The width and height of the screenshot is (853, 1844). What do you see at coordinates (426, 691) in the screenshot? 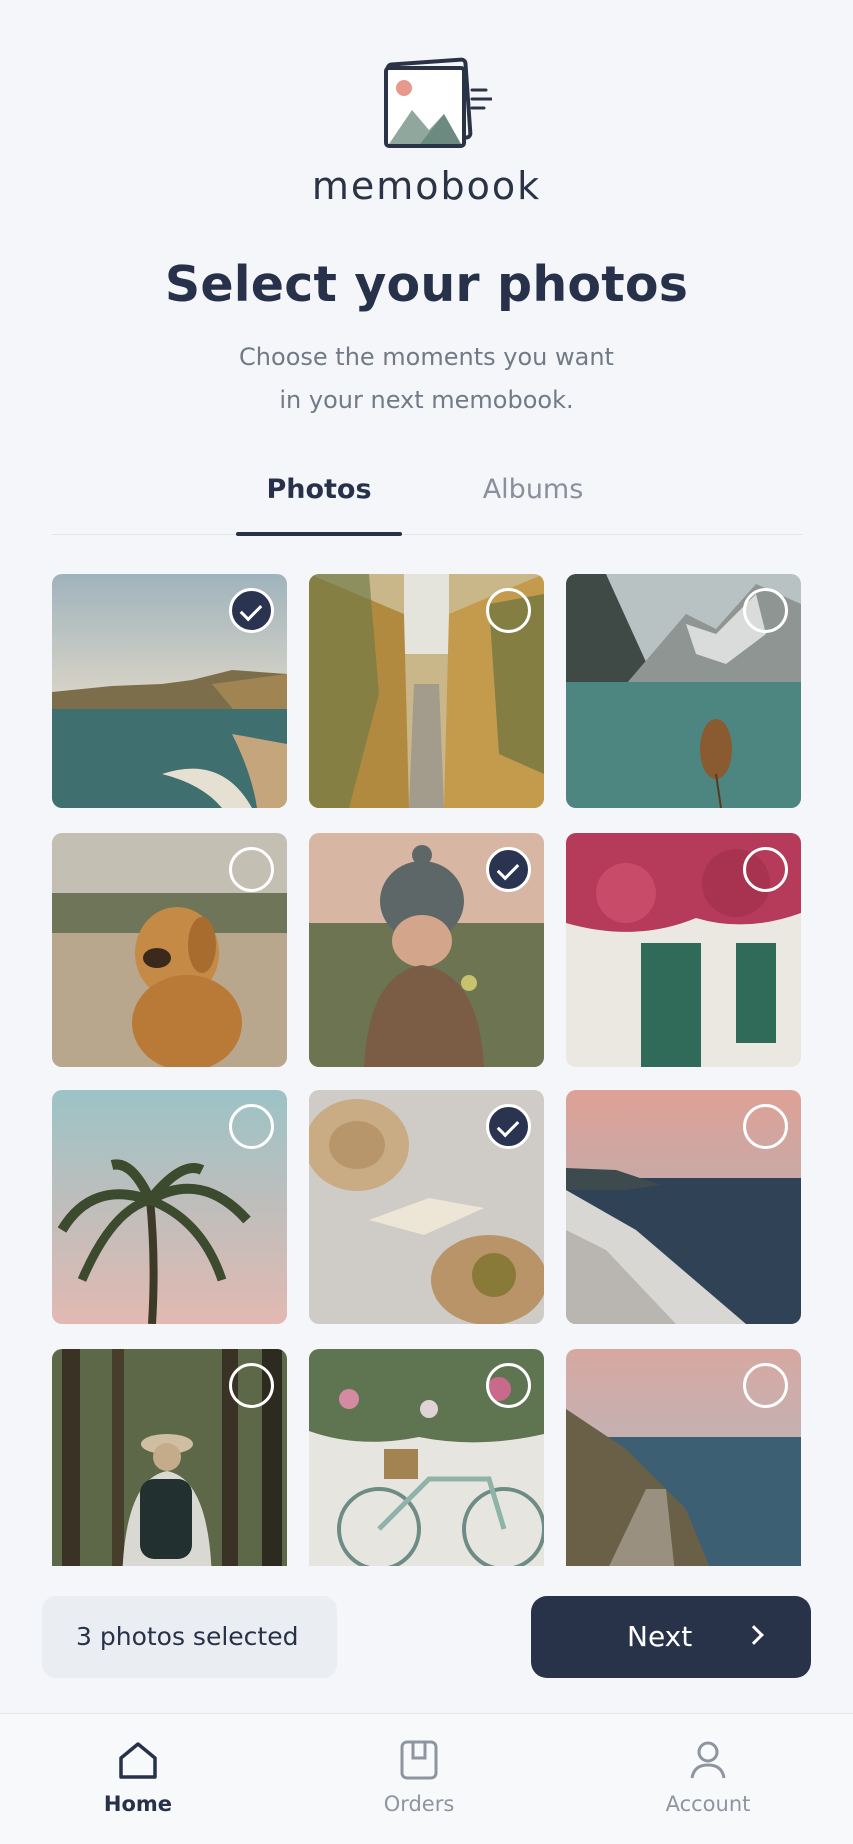
I see `photo-tile-alley` at bounding box center [426, 691].